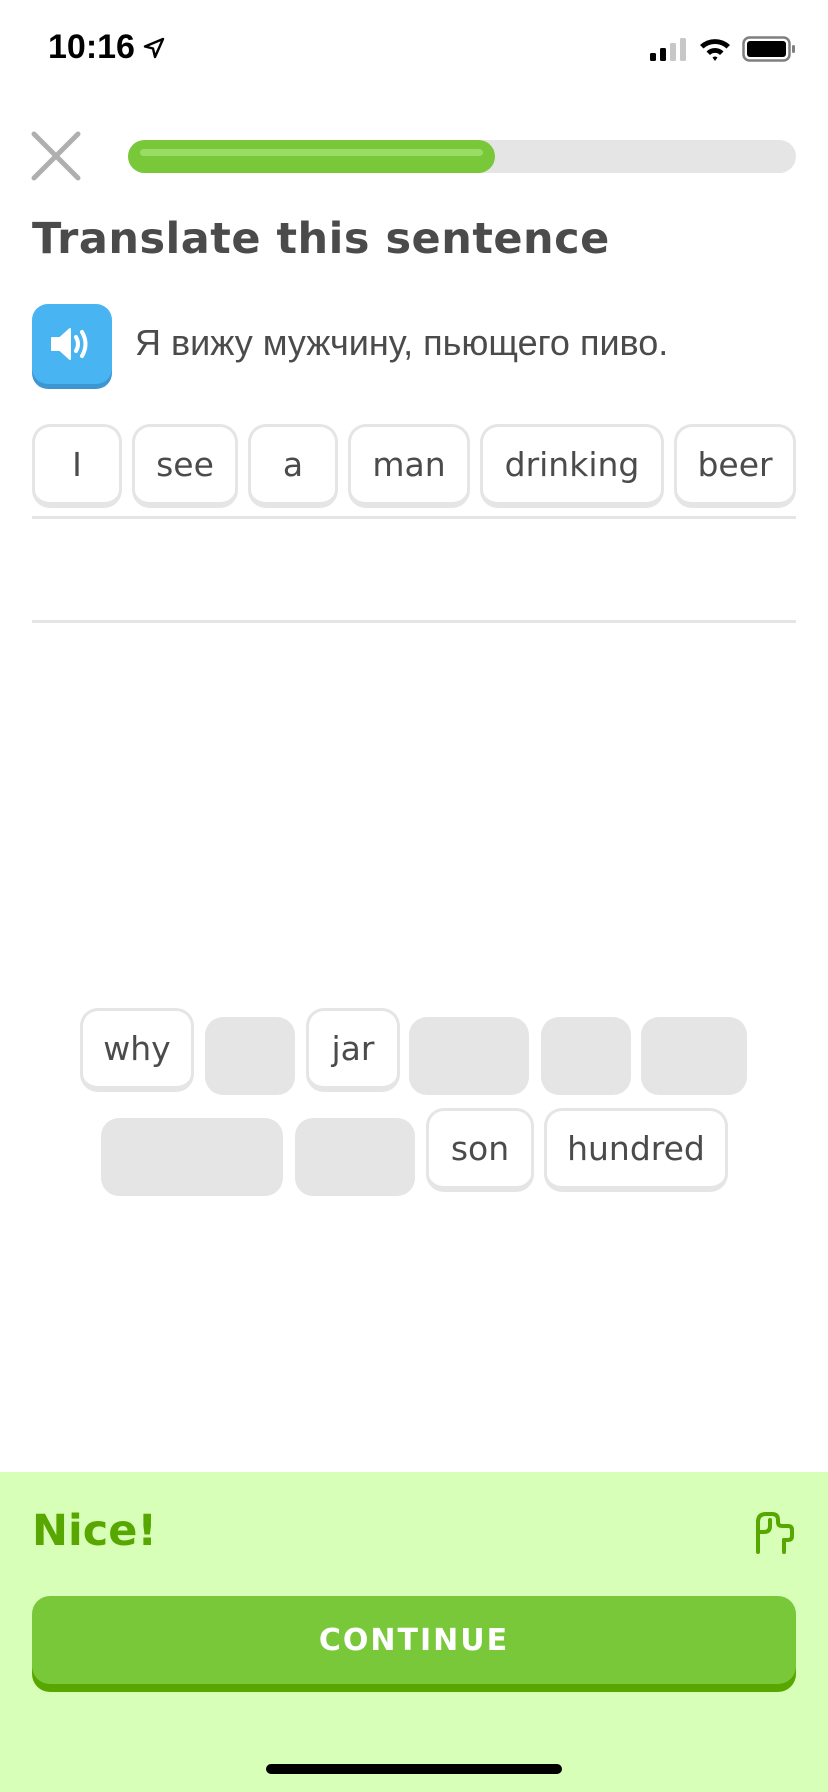 The image size is (828, 1792). What do you see at coordinates (77, 466) in the screenshot?
I see `answer-word-tile: I` at bounding box center [77, 466].